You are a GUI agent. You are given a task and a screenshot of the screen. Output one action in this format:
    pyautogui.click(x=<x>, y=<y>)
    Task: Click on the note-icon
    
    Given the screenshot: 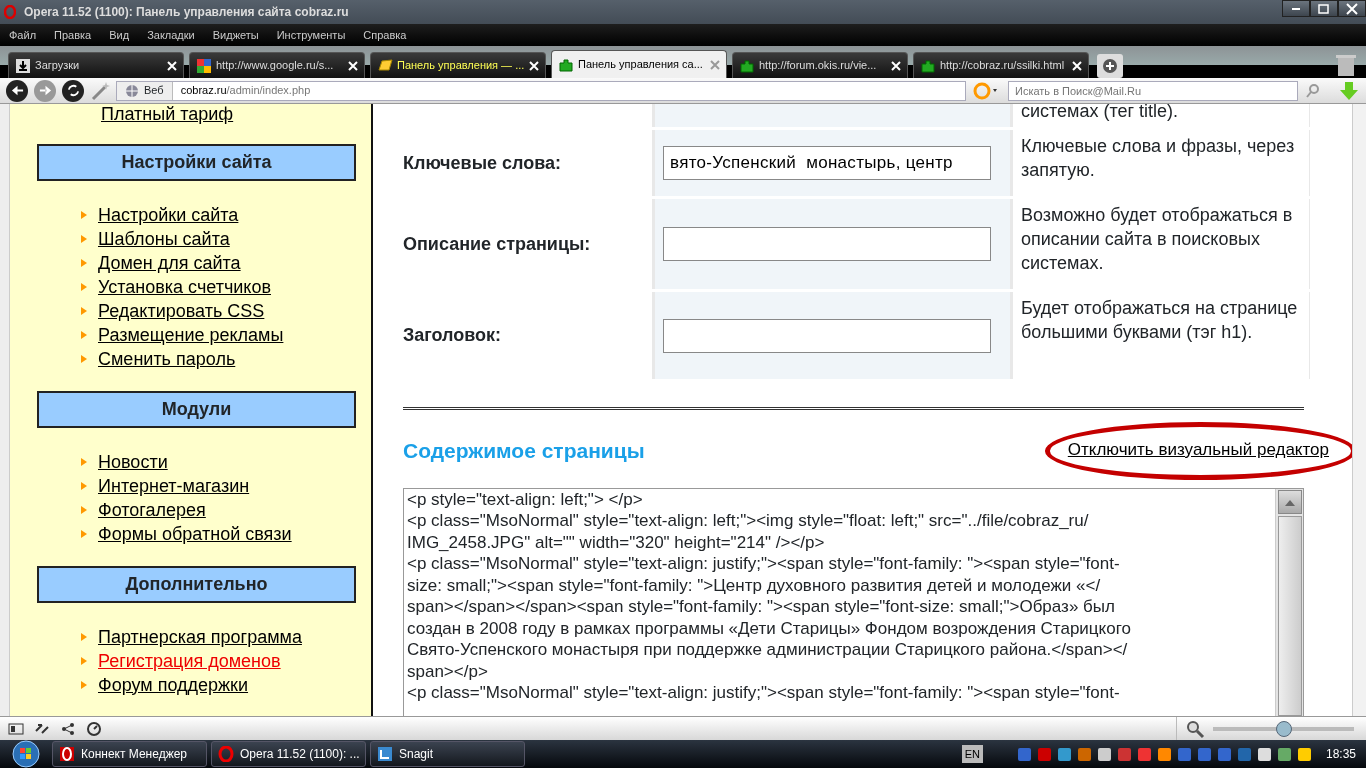 What is the action you would take?
    pyautogui.click(x=385, y=65)
    